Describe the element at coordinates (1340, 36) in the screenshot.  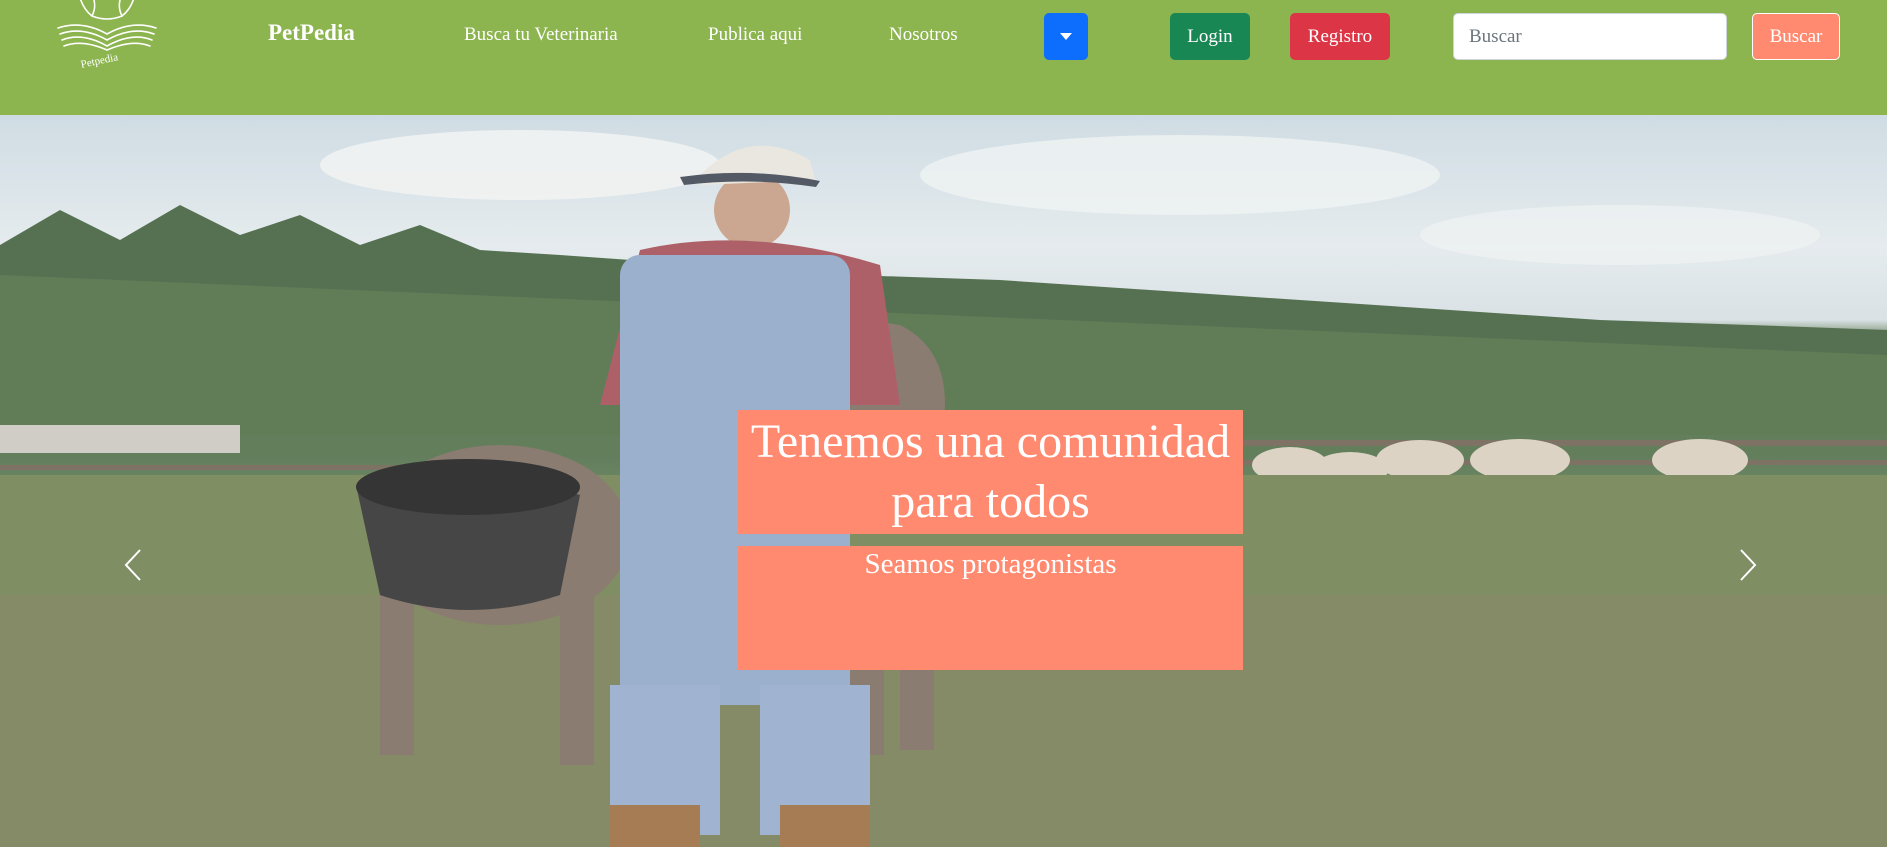
I see `register-button: Registro` at that location.